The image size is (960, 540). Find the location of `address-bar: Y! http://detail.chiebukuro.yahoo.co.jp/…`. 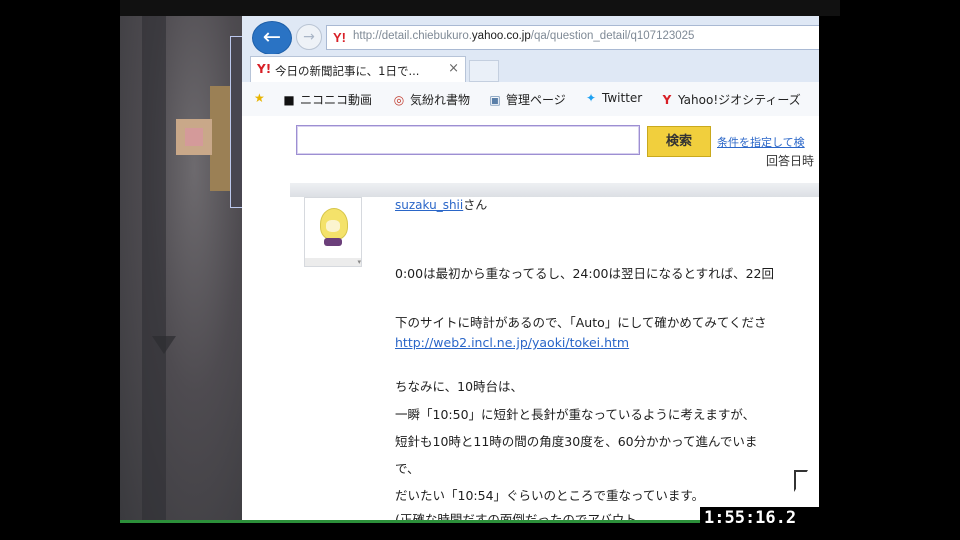

address-bar: Y! http://detail.chiebukuro.yahoo.co.jp/… is located at coordinates (572, 37).